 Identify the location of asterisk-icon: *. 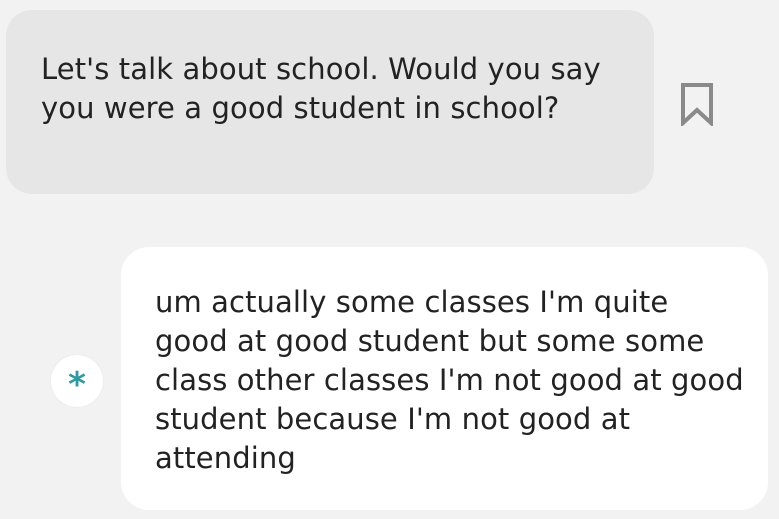
(77, 385).